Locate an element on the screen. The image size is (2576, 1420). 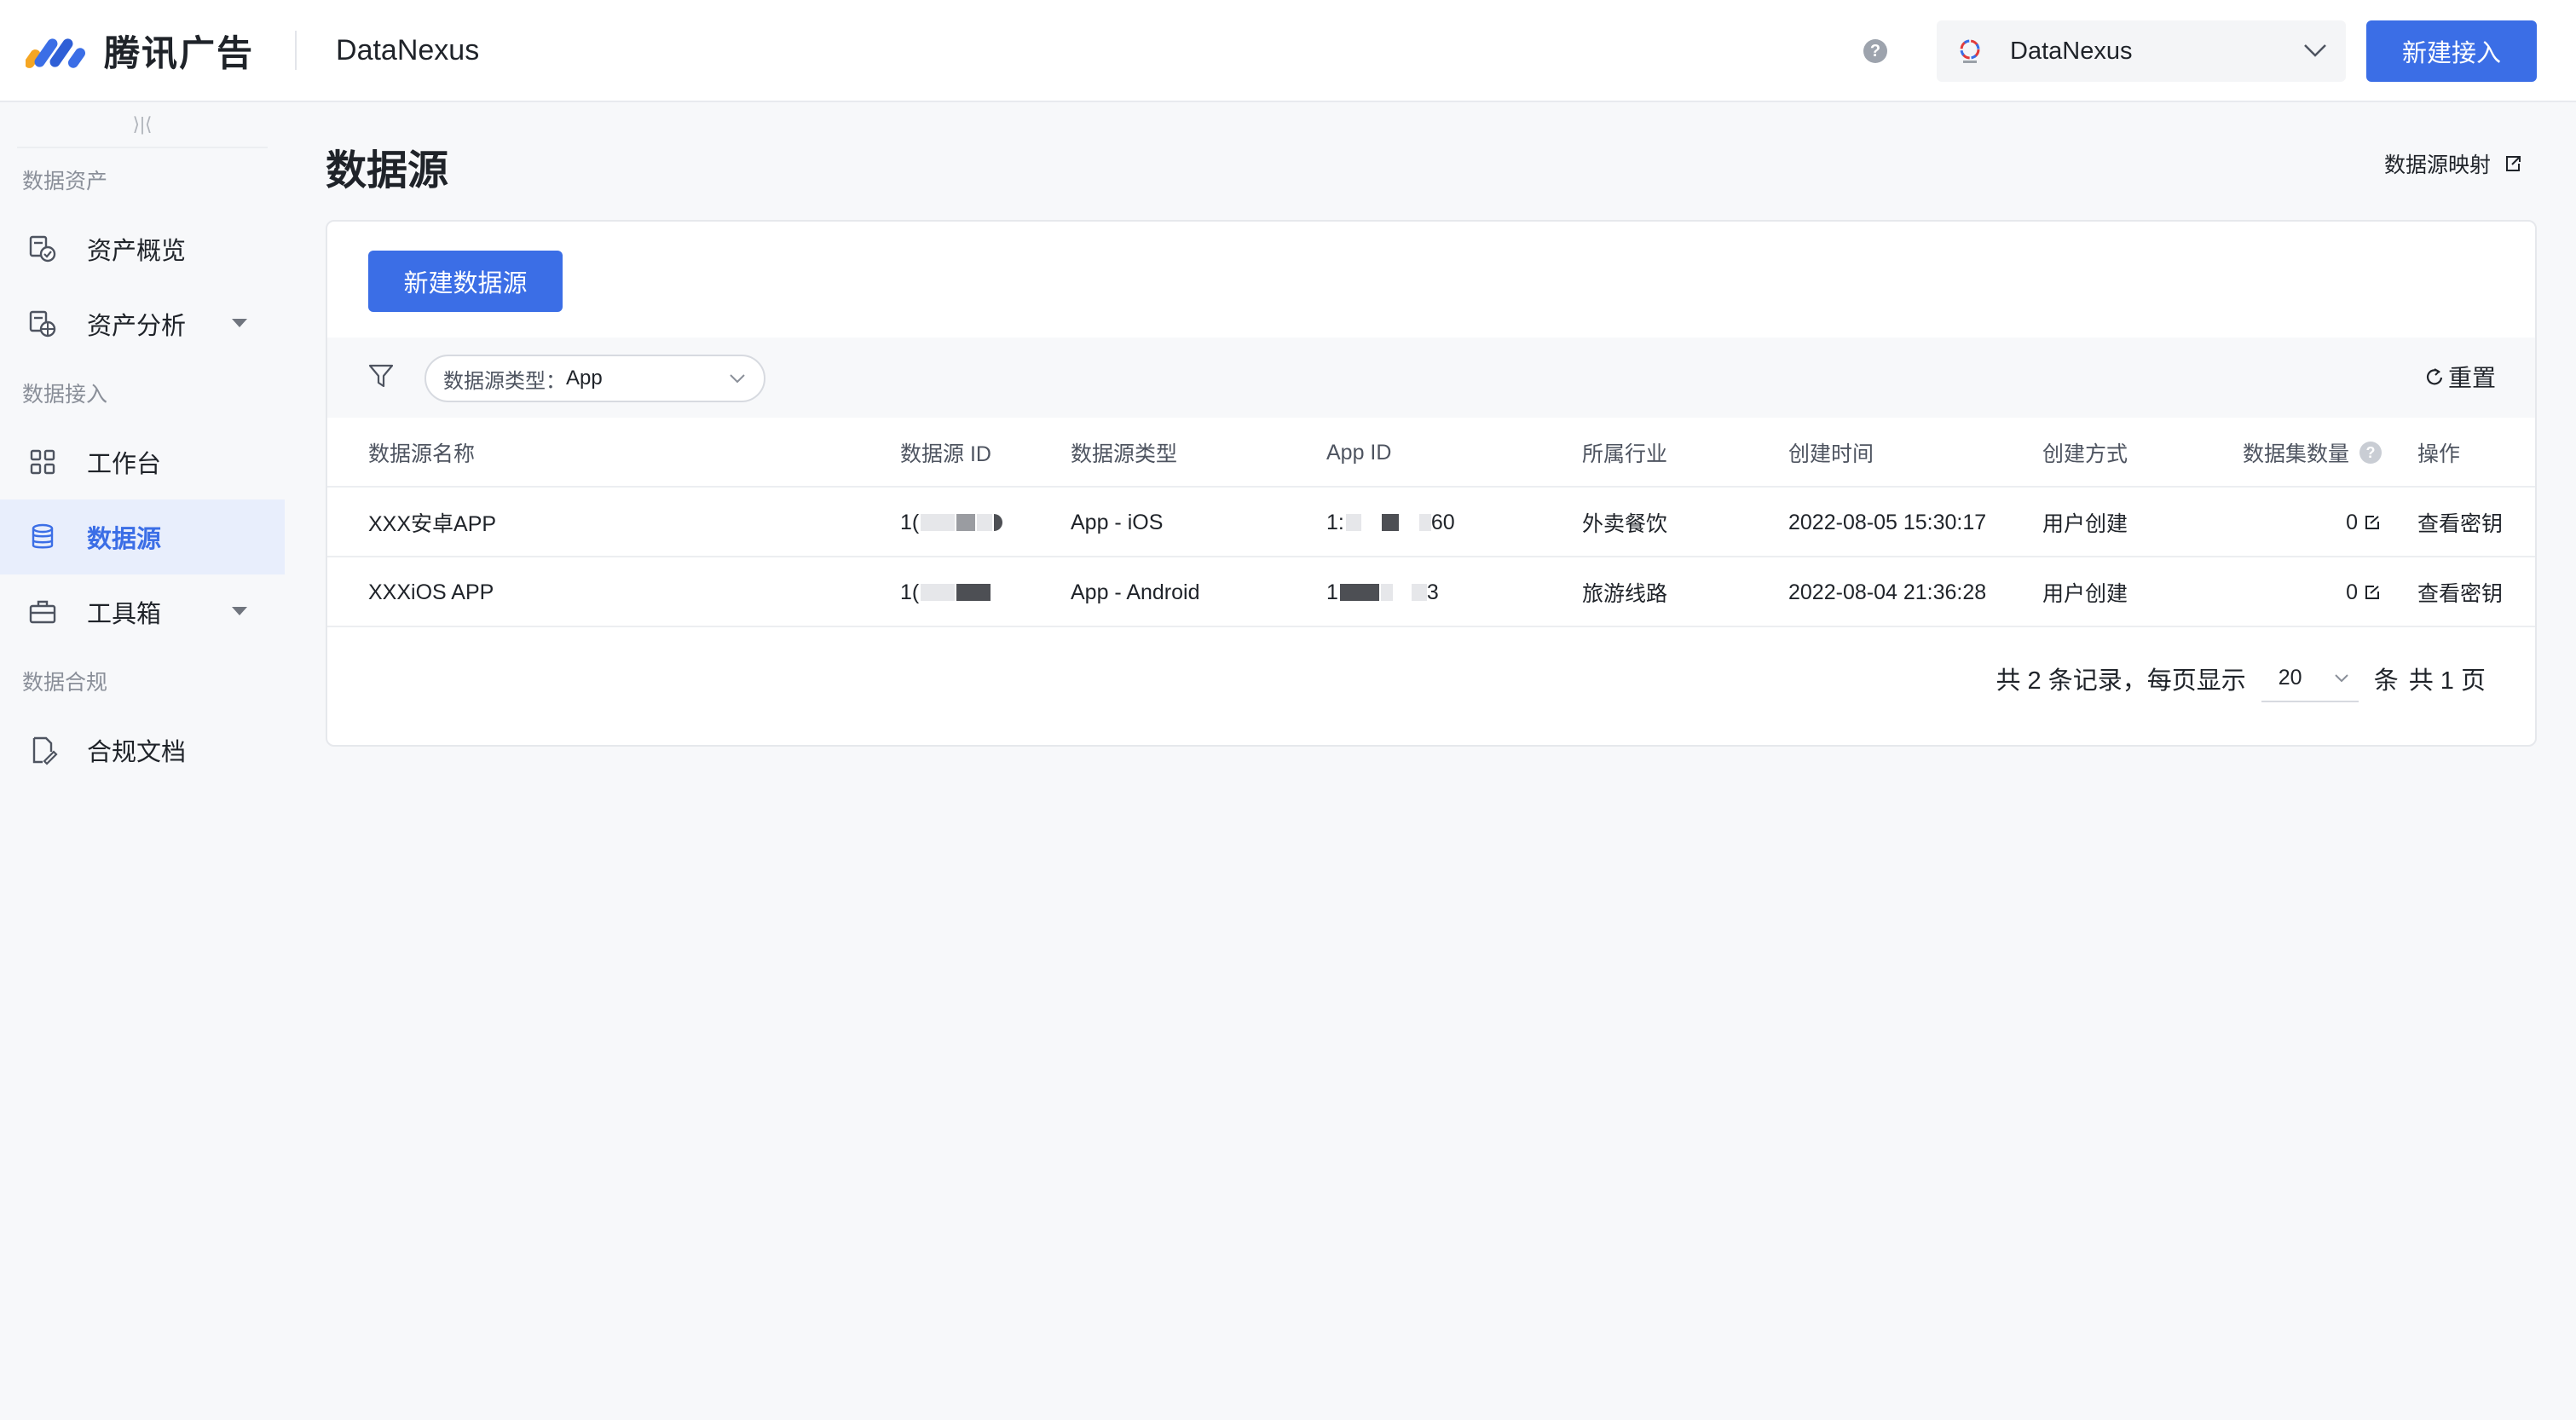
account-name: DataNexus is located at coordinates (2071, 51).